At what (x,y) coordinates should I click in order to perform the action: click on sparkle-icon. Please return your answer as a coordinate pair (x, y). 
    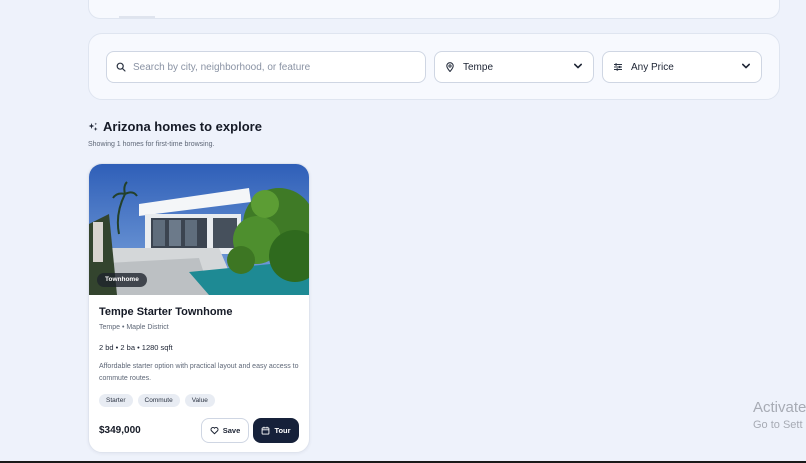
    Looking at the image, I should click on (93, 127).